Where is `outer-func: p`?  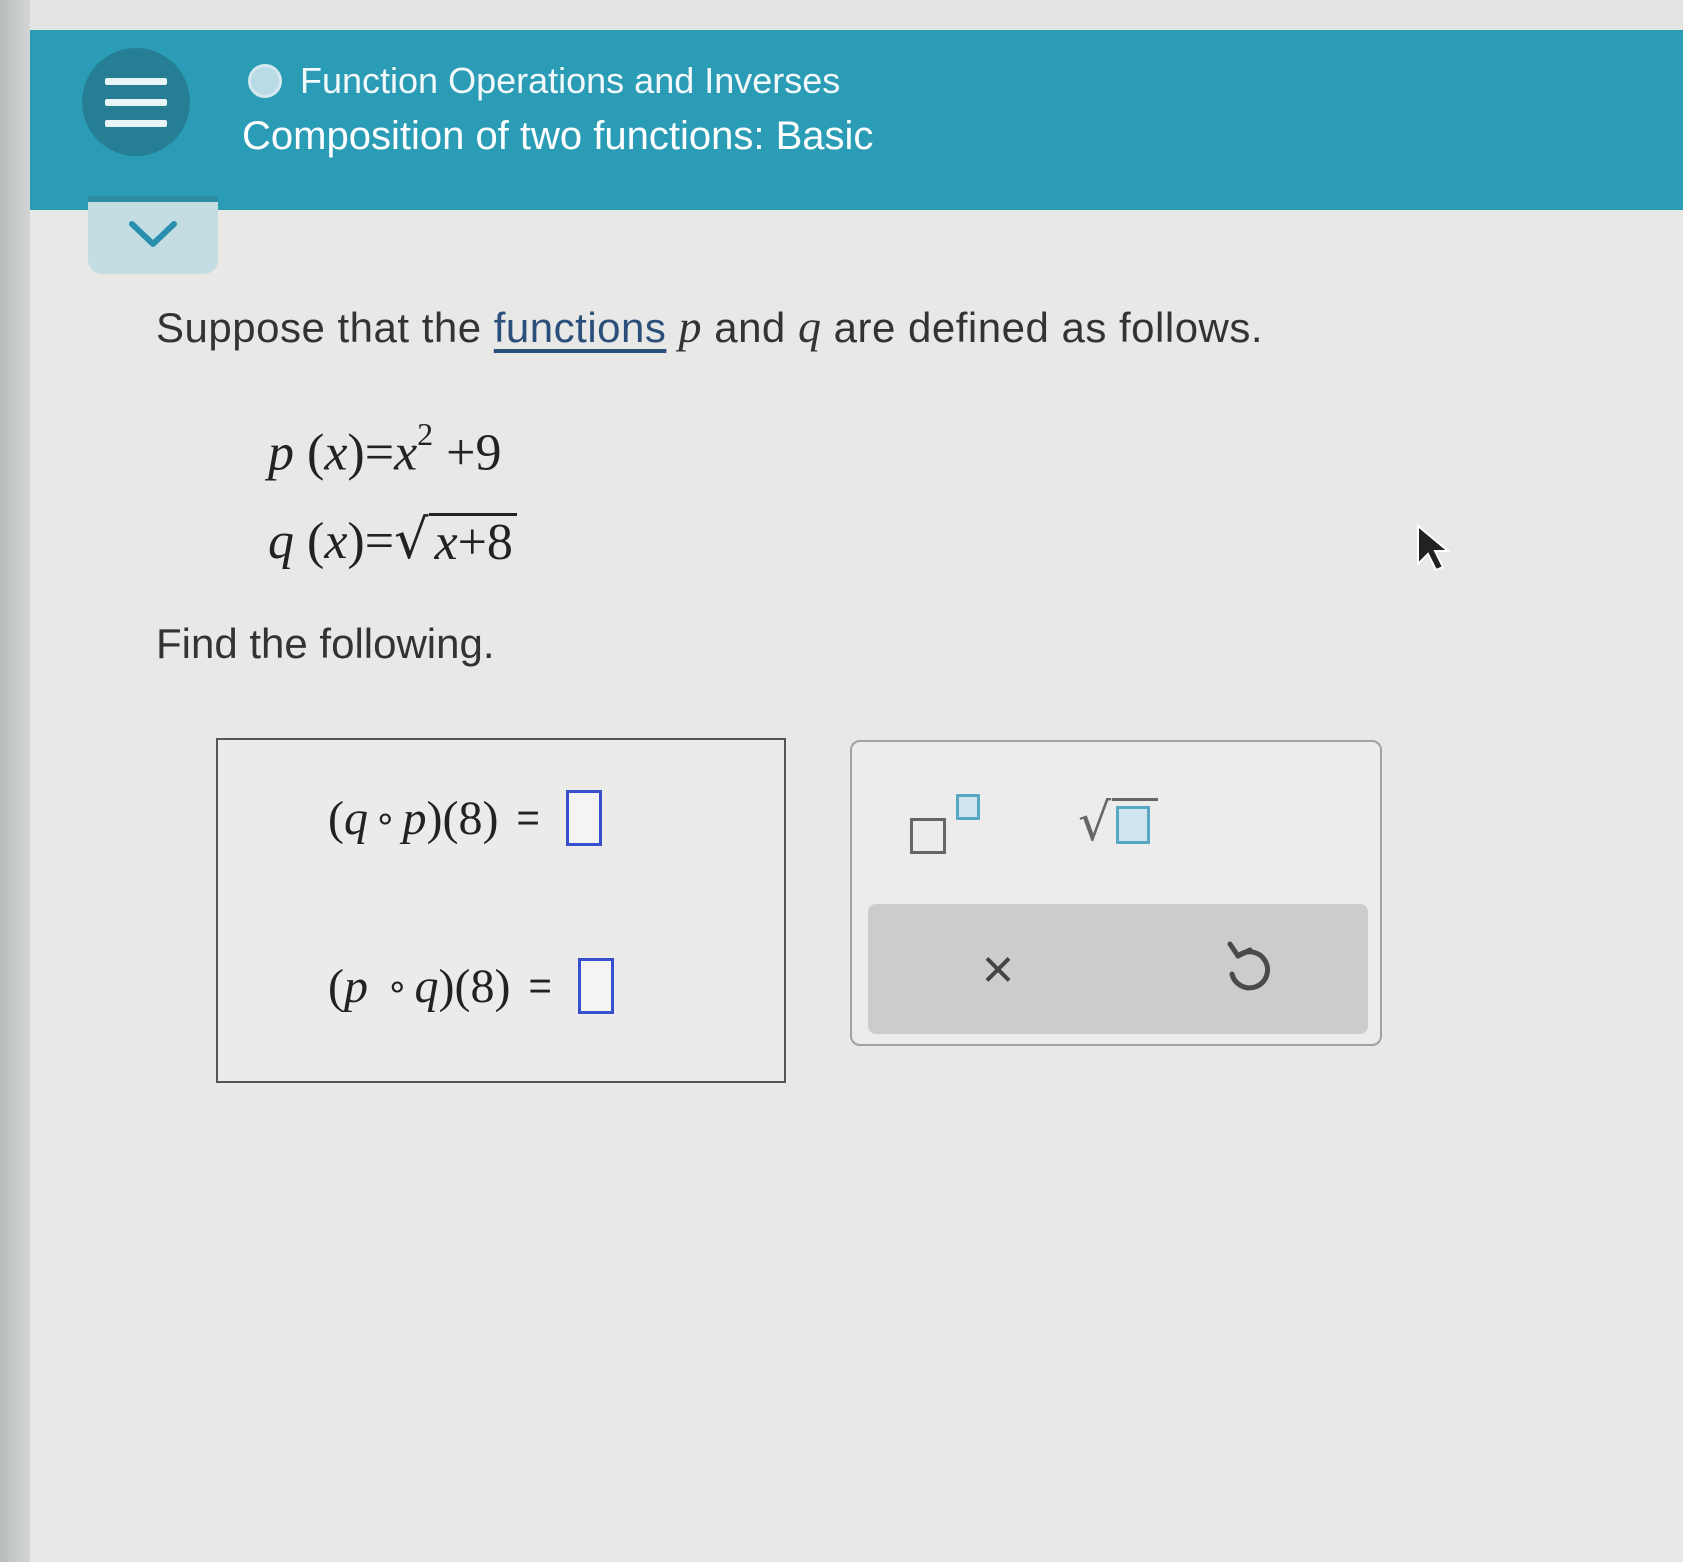 outer-func: p is located at coordinates (355, 986).